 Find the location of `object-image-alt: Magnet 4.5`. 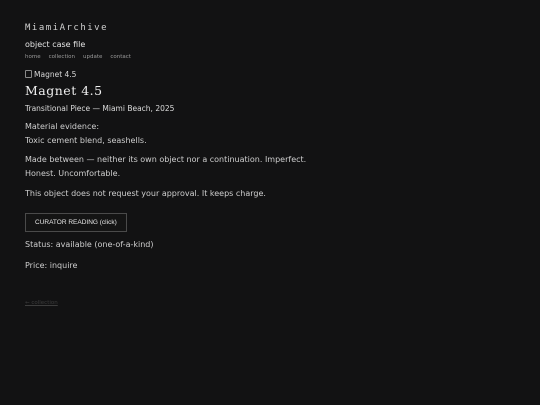

object-image-alt: Magnet 4.5 is located at coordinates (55, 74).